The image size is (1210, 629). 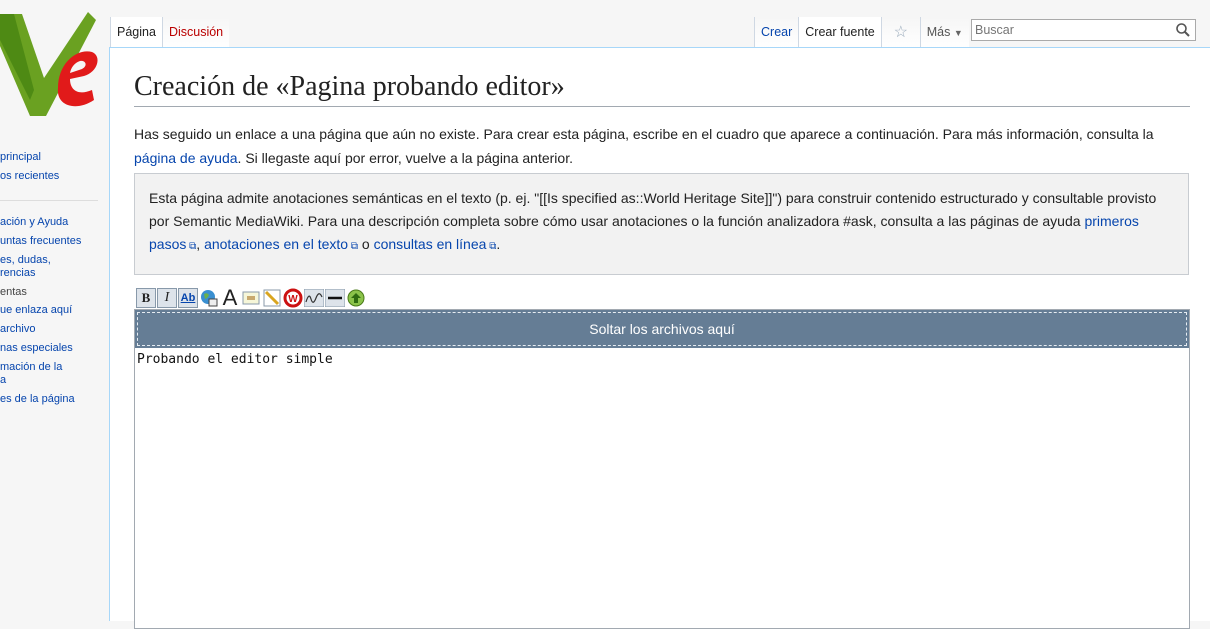 I want to click on headline-button-label: A, so click(x=230, y=297).